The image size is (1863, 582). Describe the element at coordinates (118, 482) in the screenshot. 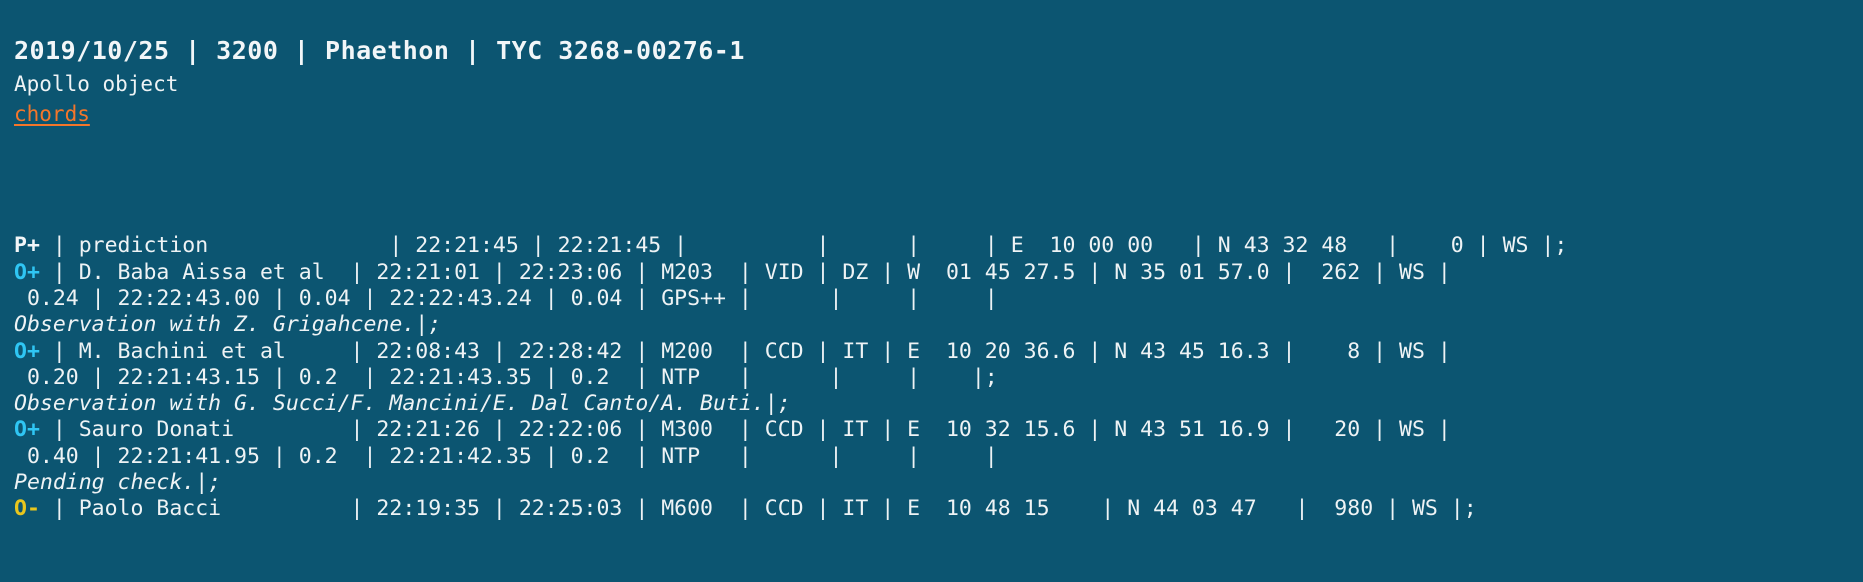

I see `record-note: Pending check.|;` at that location.